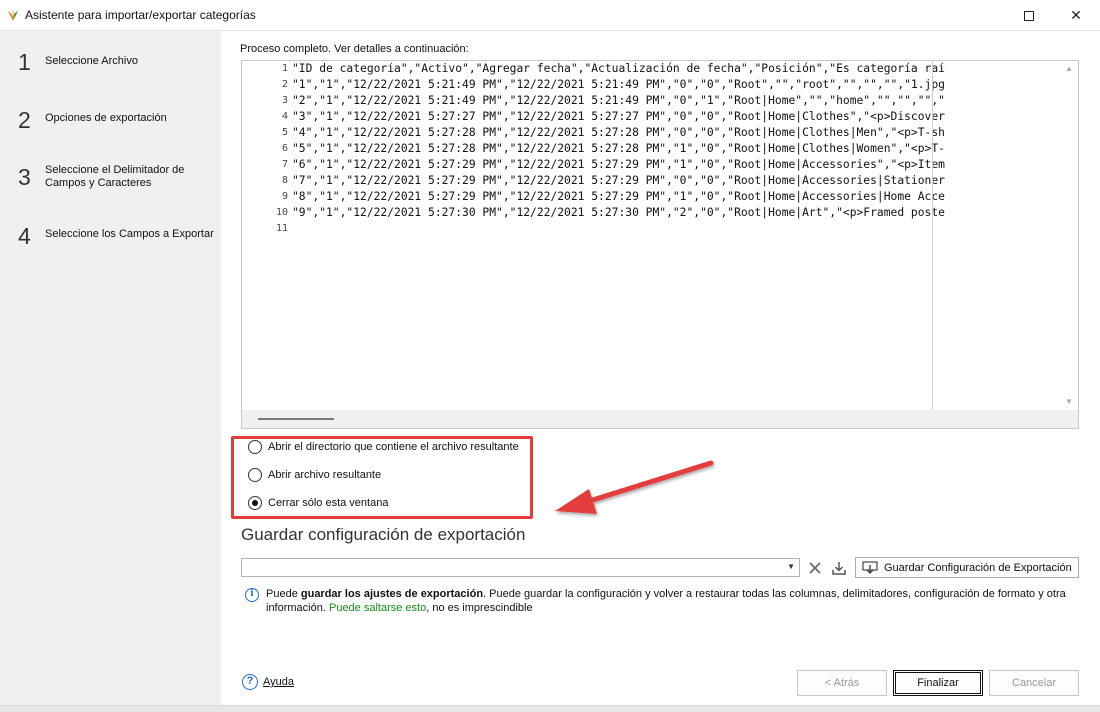  I want to click on cancel-button: Cancelar, so click(1034, 683).